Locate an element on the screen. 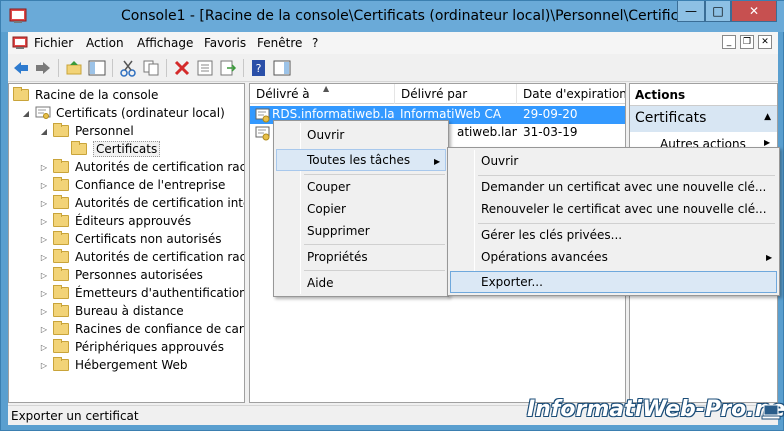 The width and height of the screenshot is (784, 431). context-menu-delete: Supprimer is located at coordinates (361, 231).